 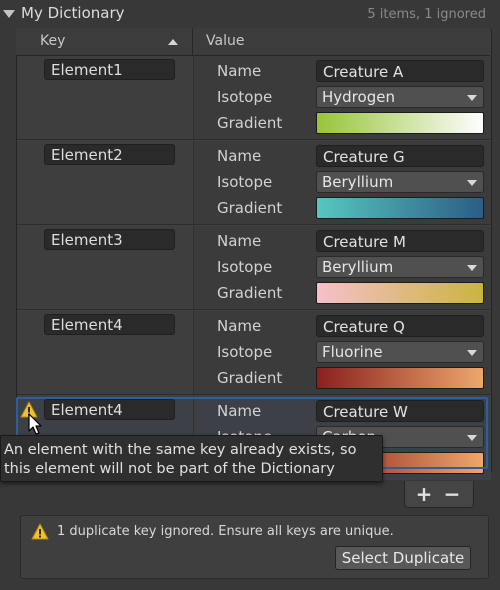 I want to click on name-field: Creature W, so click(x=400, y=411).